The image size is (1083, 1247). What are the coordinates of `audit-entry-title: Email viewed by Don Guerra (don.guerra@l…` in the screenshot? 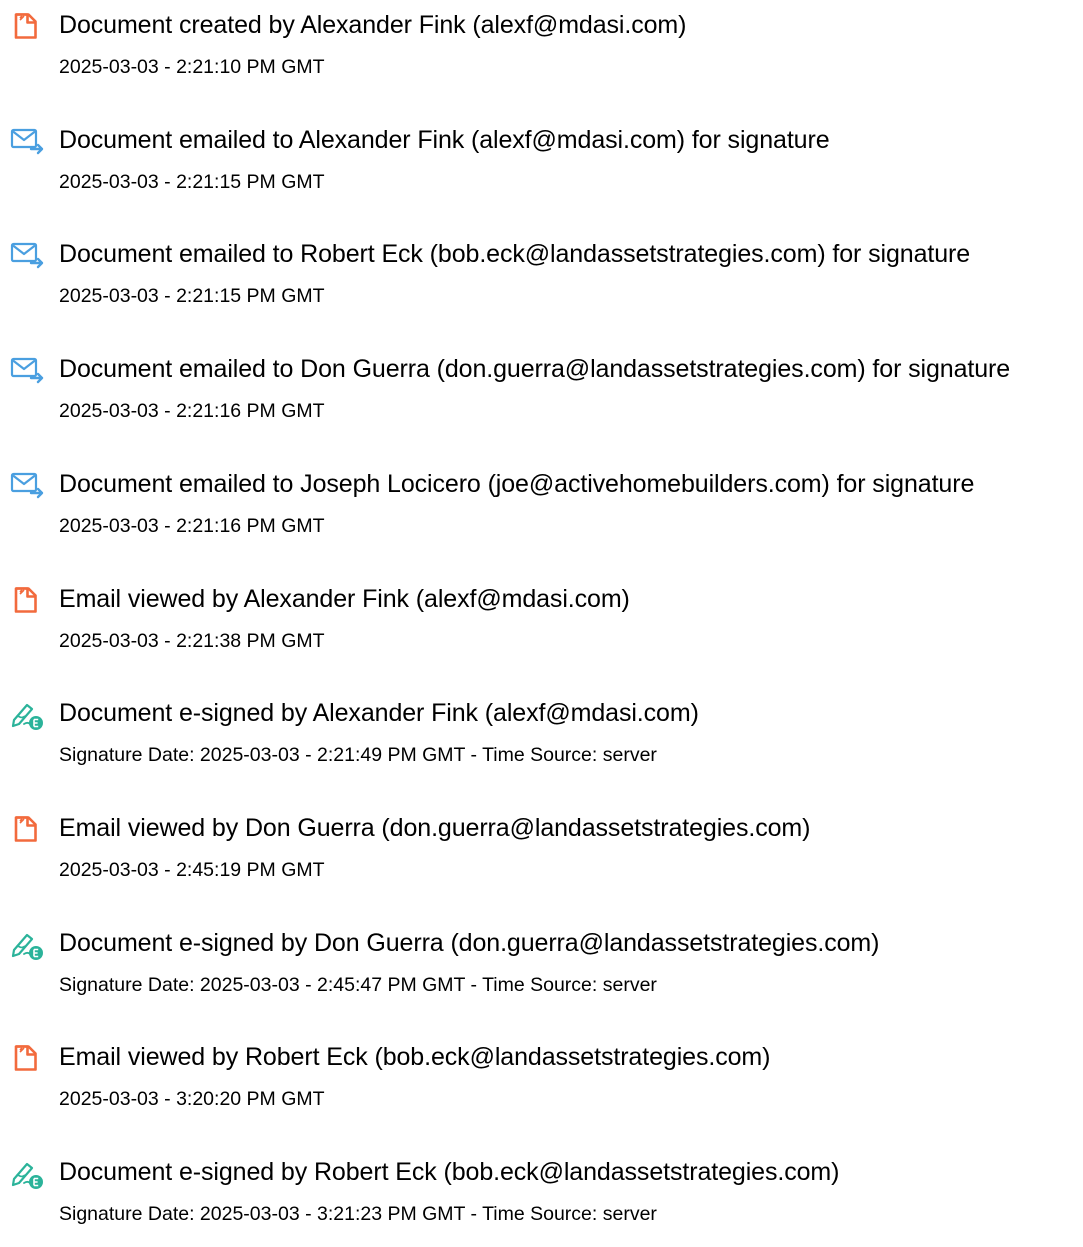 It's located at (435, 827).